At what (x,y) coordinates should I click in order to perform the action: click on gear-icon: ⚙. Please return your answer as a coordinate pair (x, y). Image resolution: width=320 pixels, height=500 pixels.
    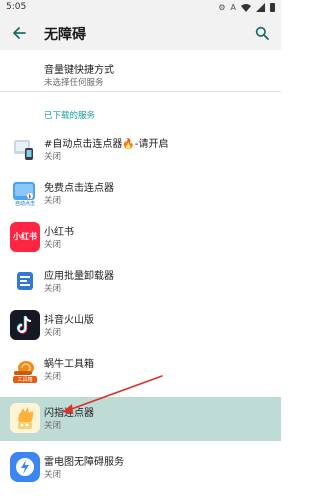
    Looking at the image, I should click on (222, 7).